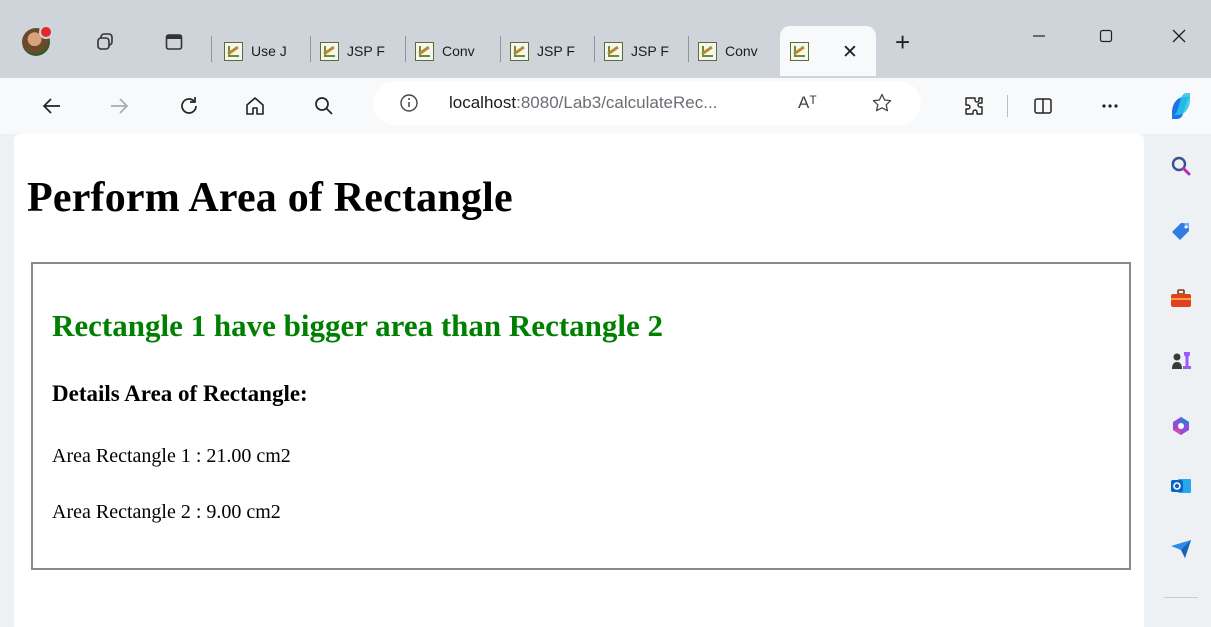  What do you see at coordinates (1110, 106) in the screenshot?
I see `more-icon` at bounding box center [1110, 106].